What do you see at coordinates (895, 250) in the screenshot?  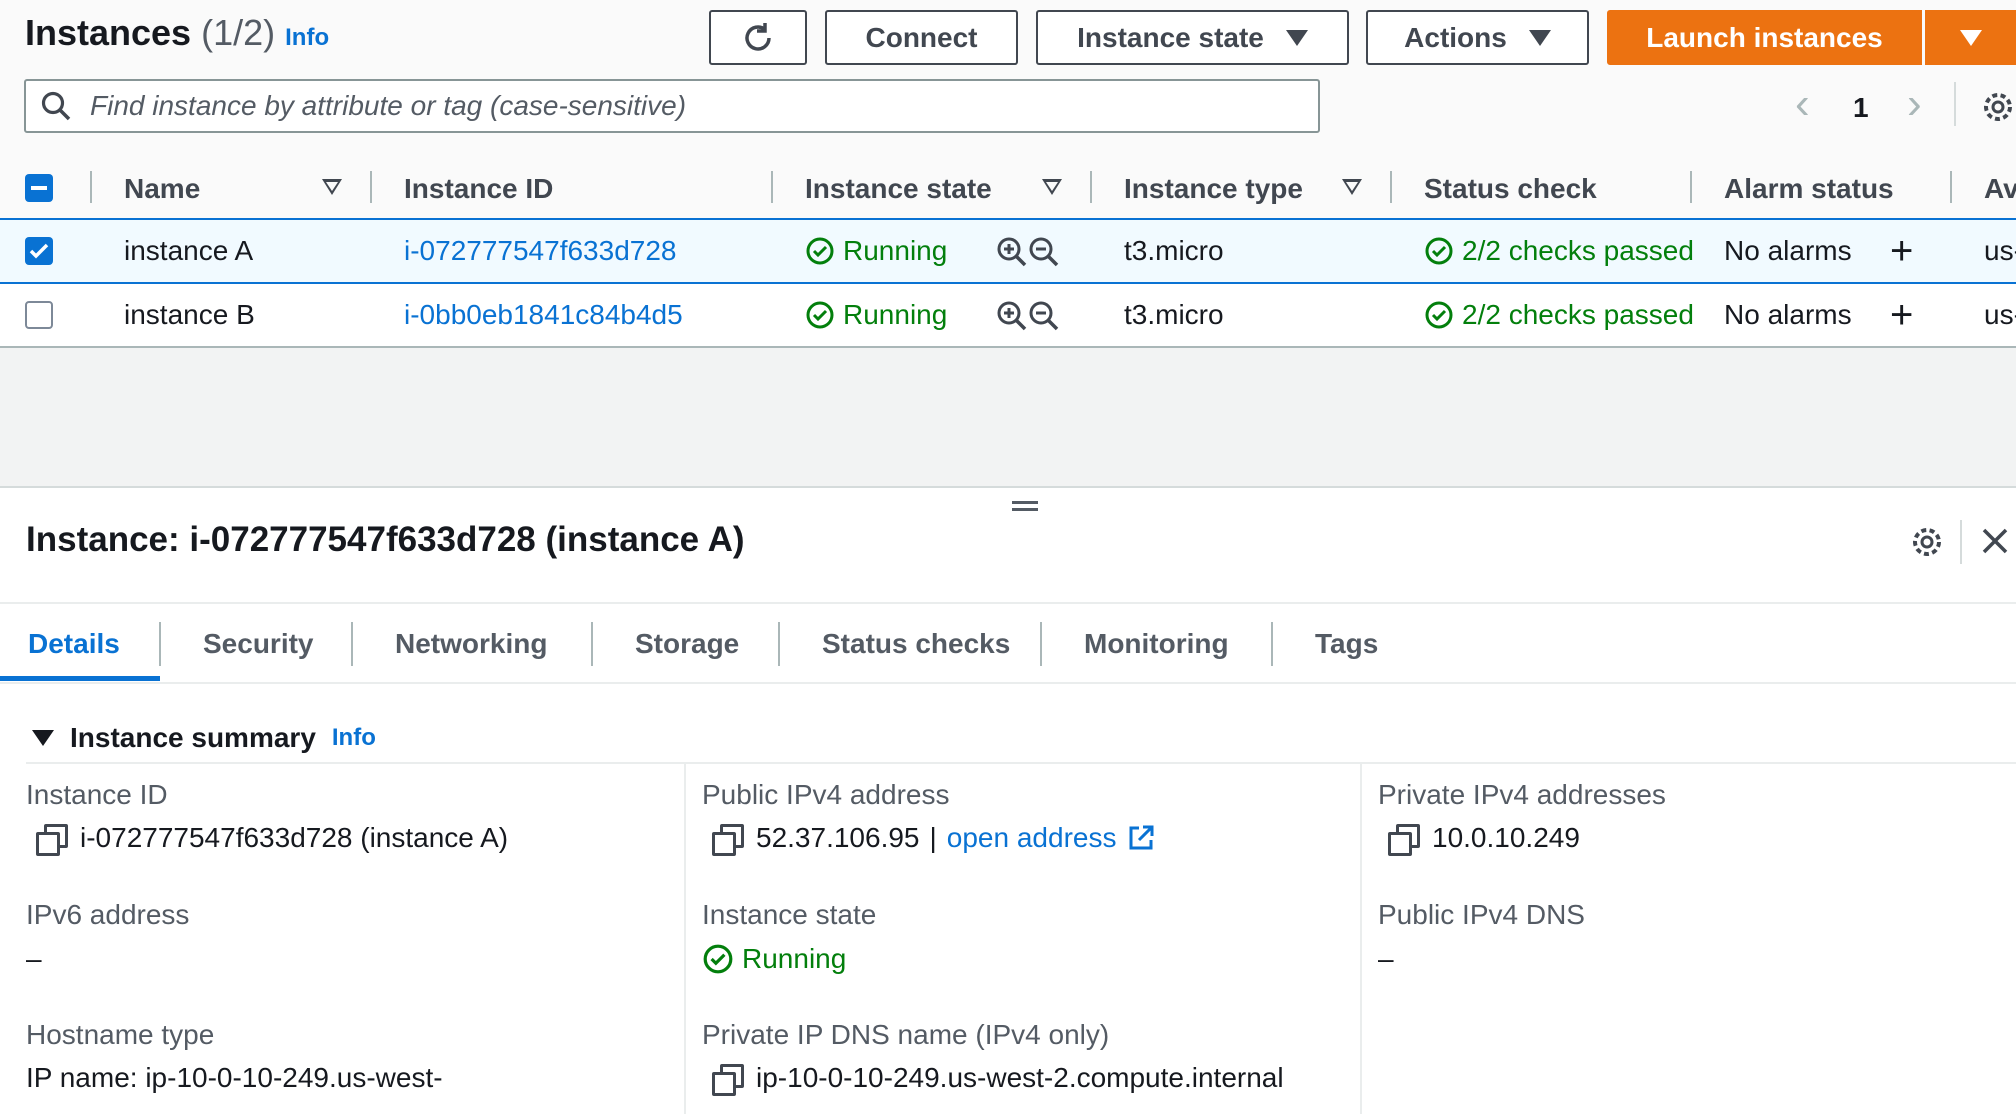 I see `instance-state: Running` at bounding box center [895, 250].